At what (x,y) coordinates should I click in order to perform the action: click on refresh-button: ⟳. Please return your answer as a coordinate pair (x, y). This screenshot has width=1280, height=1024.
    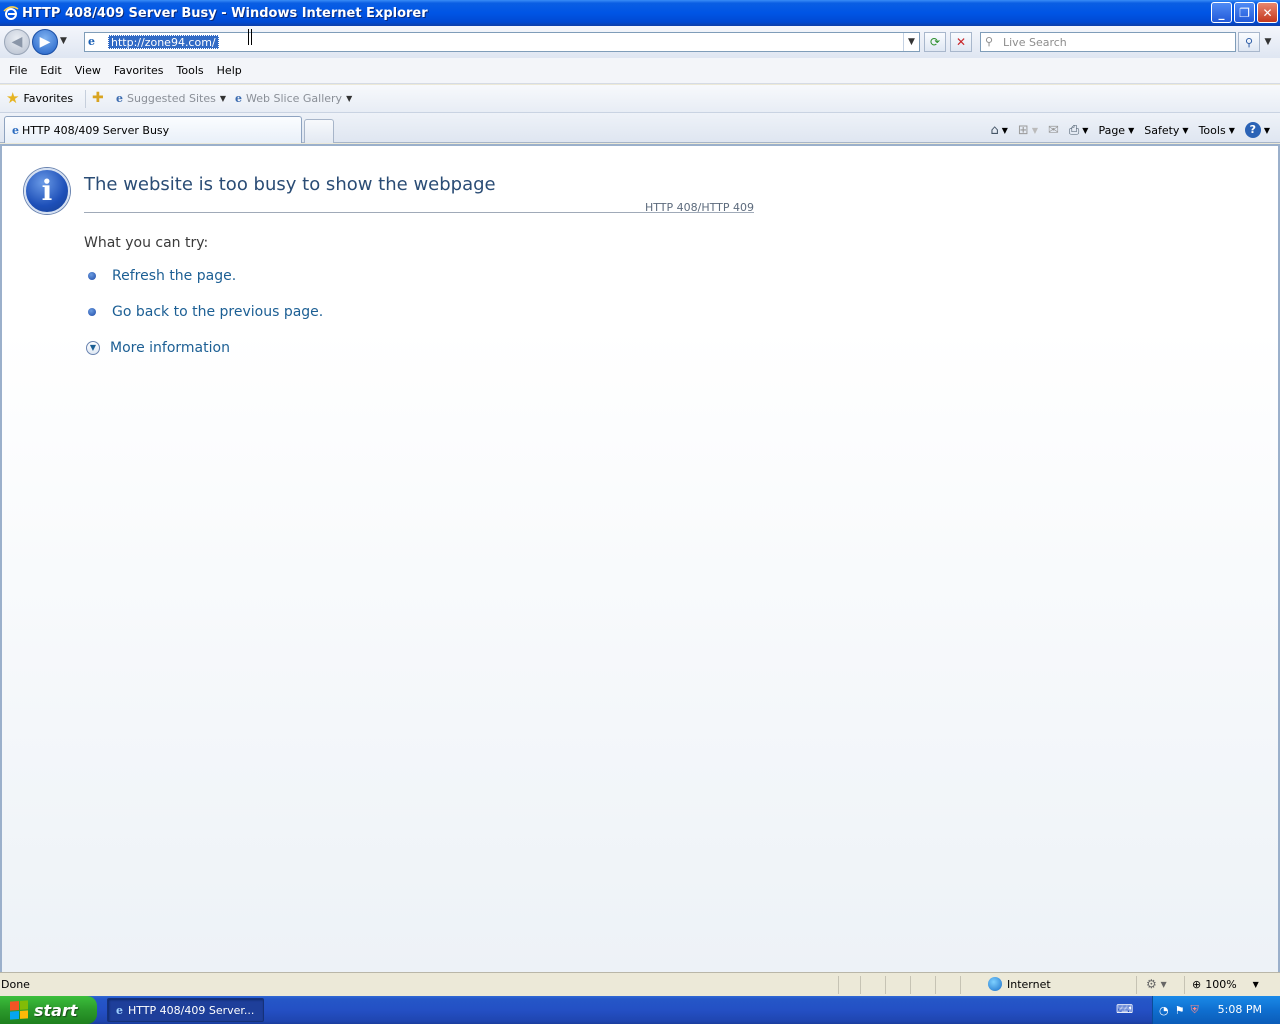
    Looking at the image, I should click on (935, 42).